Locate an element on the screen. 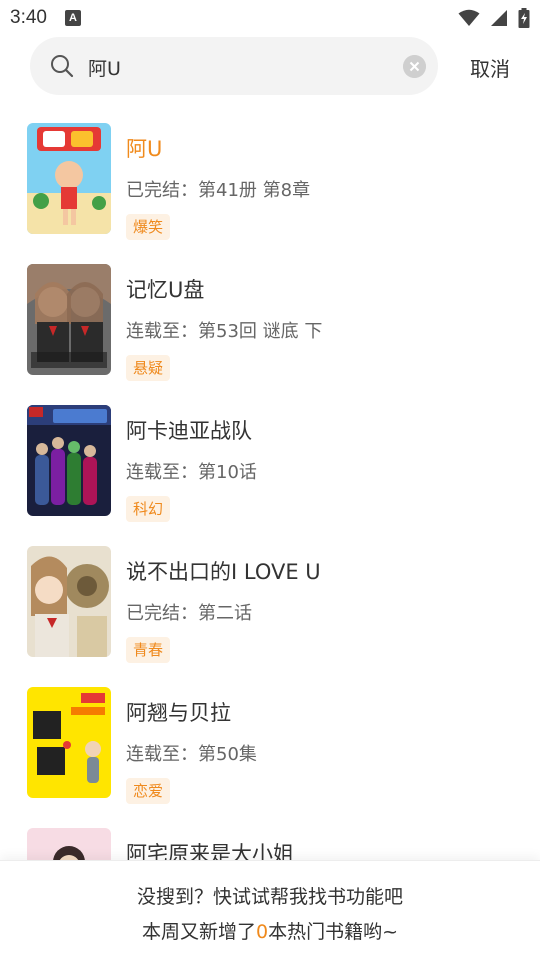 The image size is (540, 960). clear-search-icon is located at coordinates (414, 66).